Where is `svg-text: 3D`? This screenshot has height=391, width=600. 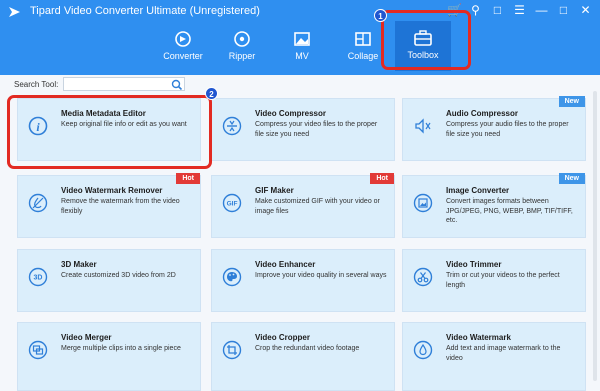
svg-text: 3D is located at coordinates (38, 278).